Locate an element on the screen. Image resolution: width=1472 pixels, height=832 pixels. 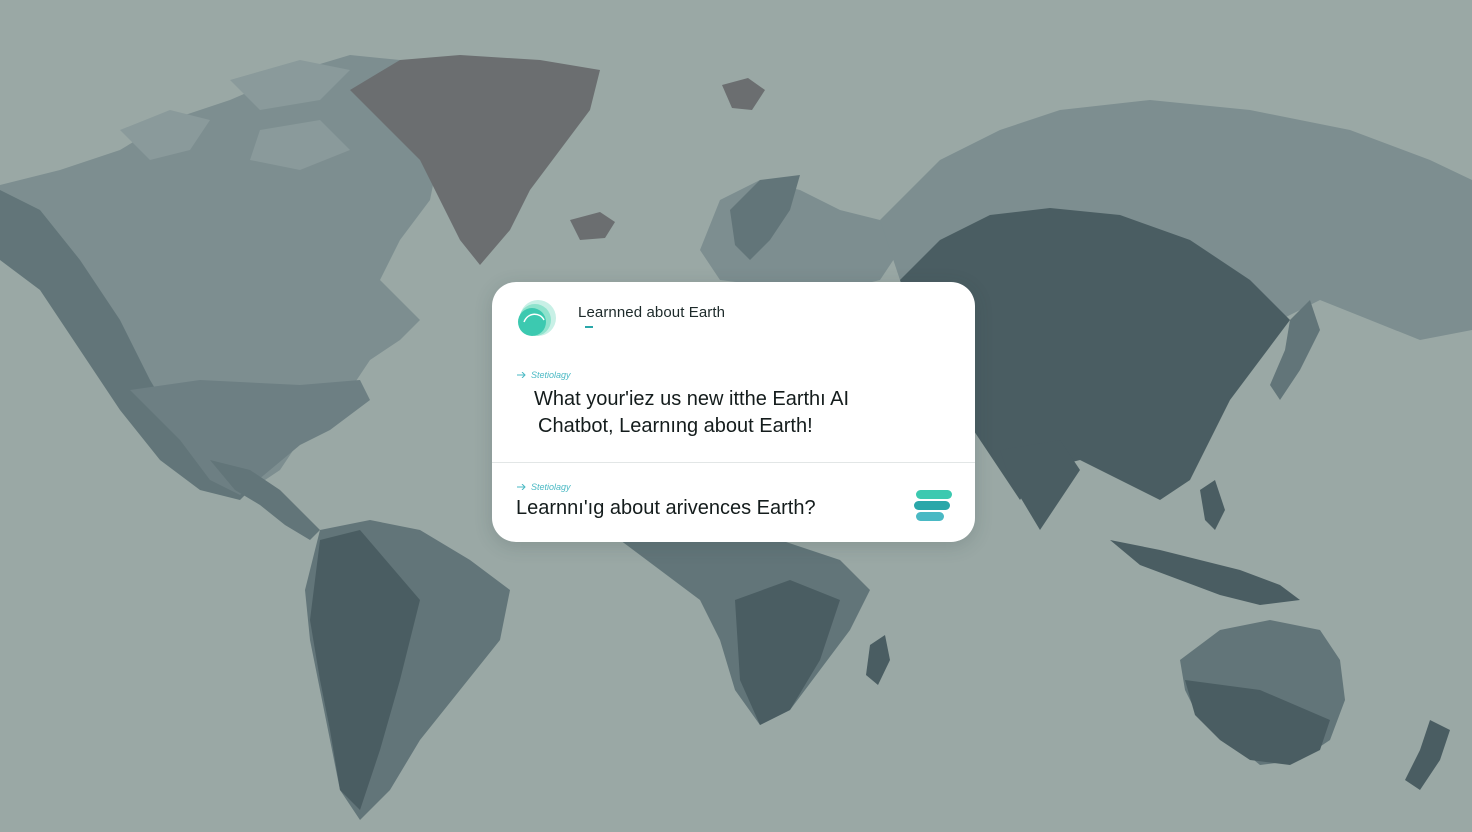
europe is located at coordinates (800, 235).